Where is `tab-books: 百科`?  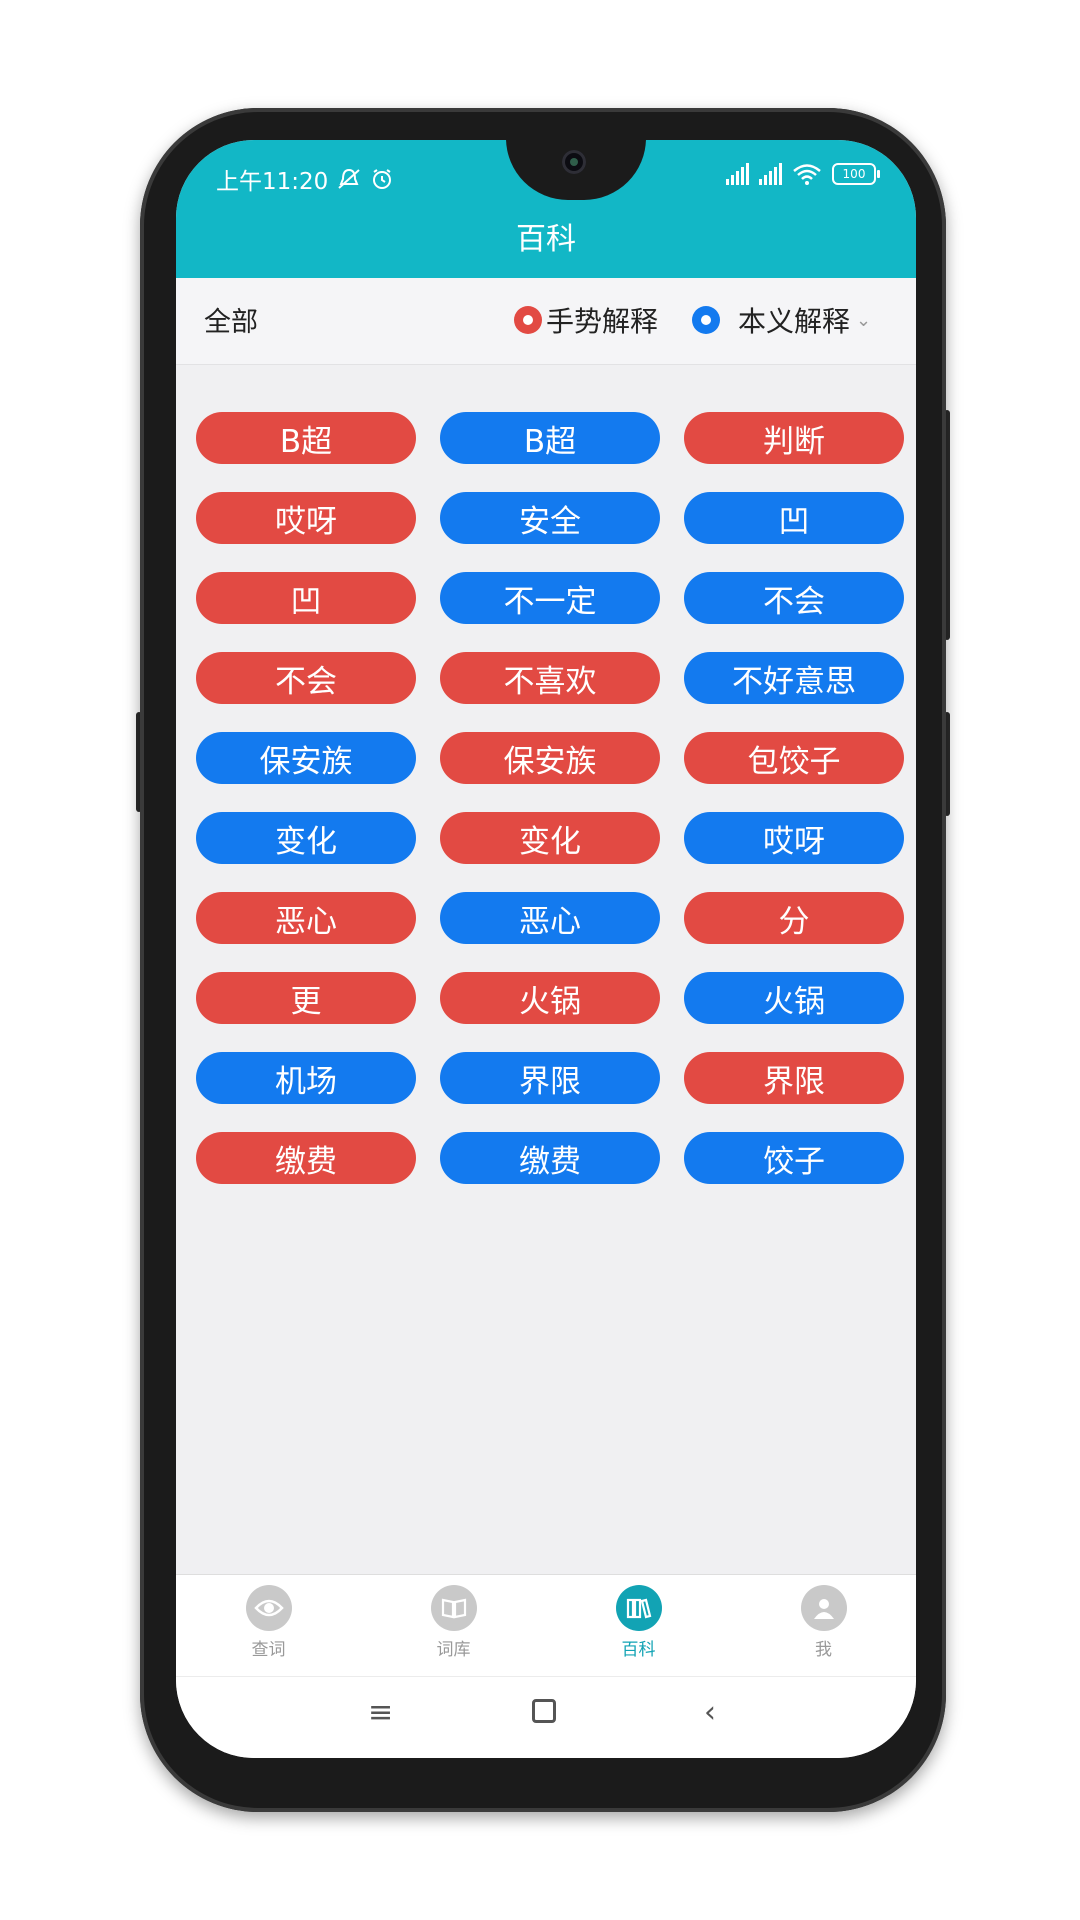 tab-books: 百科 is located at coordinates (638, 1626).